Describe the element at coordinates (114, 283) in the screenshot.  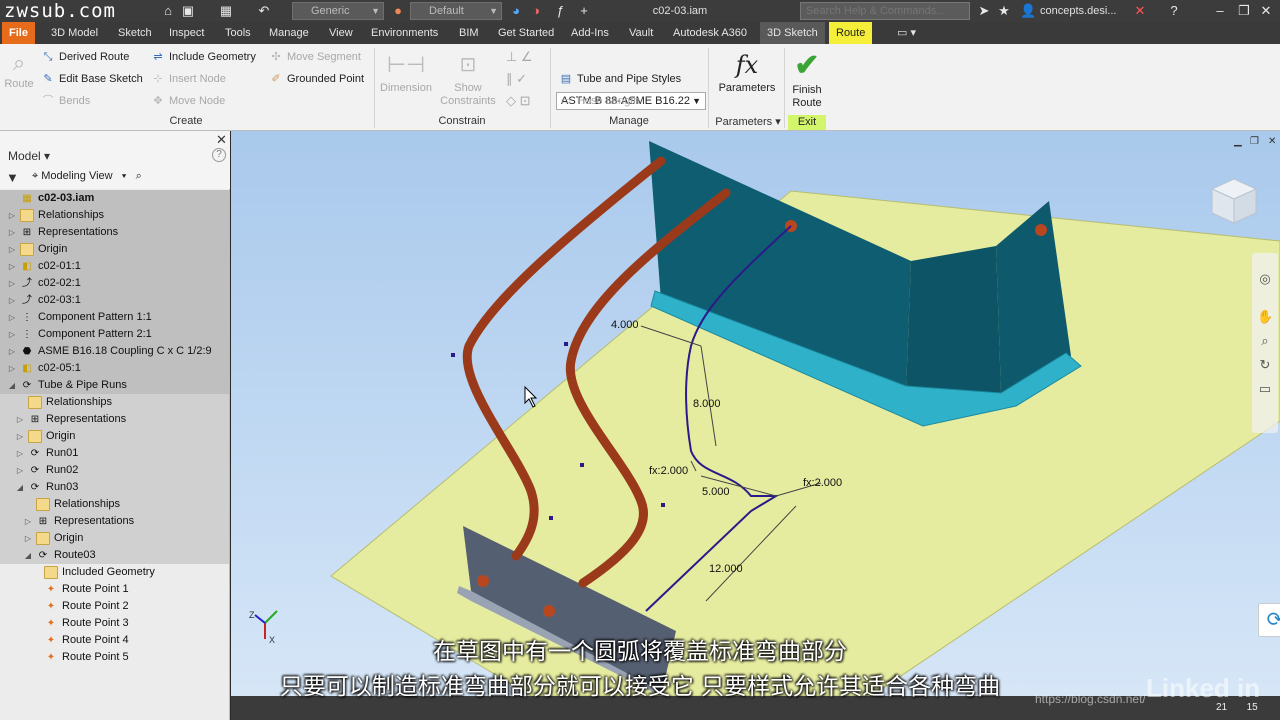
I see `tree-item: ▷ ⤴ c02-02:1` at that location.